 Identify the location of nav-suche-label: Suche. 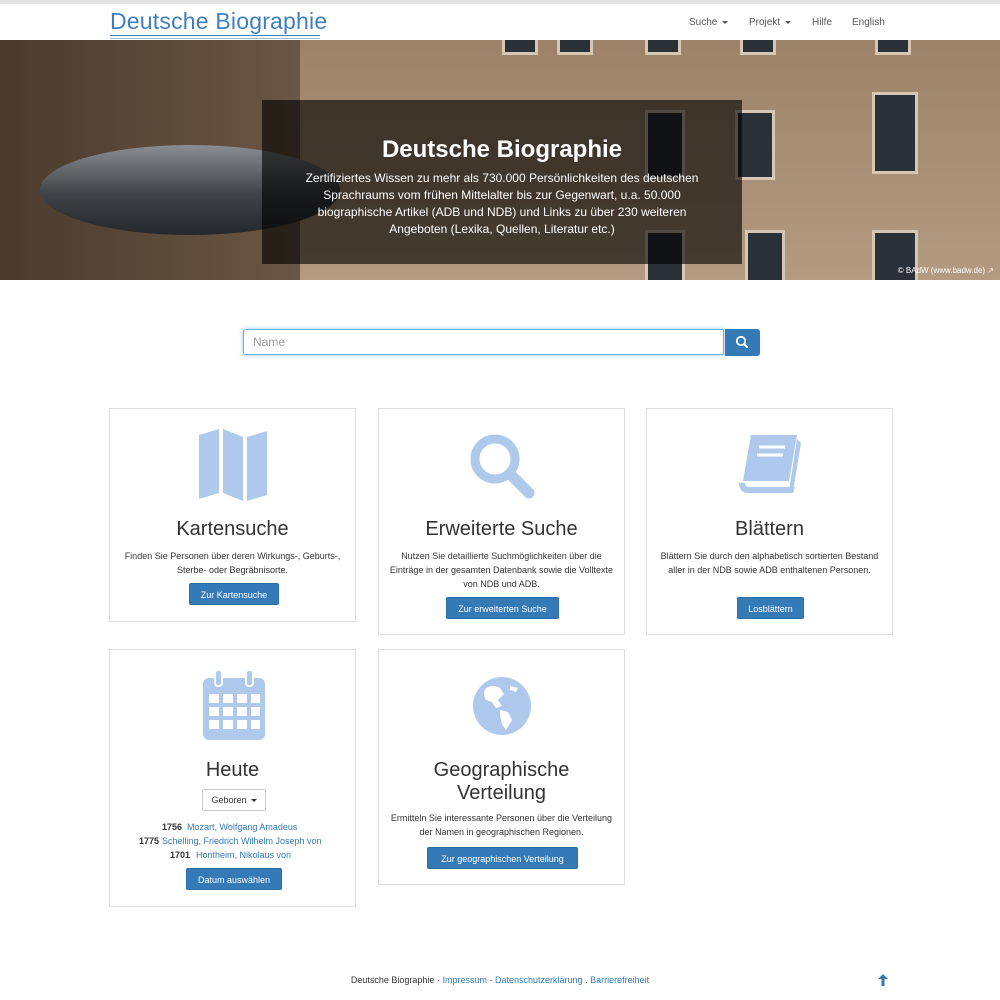
(703, 22).